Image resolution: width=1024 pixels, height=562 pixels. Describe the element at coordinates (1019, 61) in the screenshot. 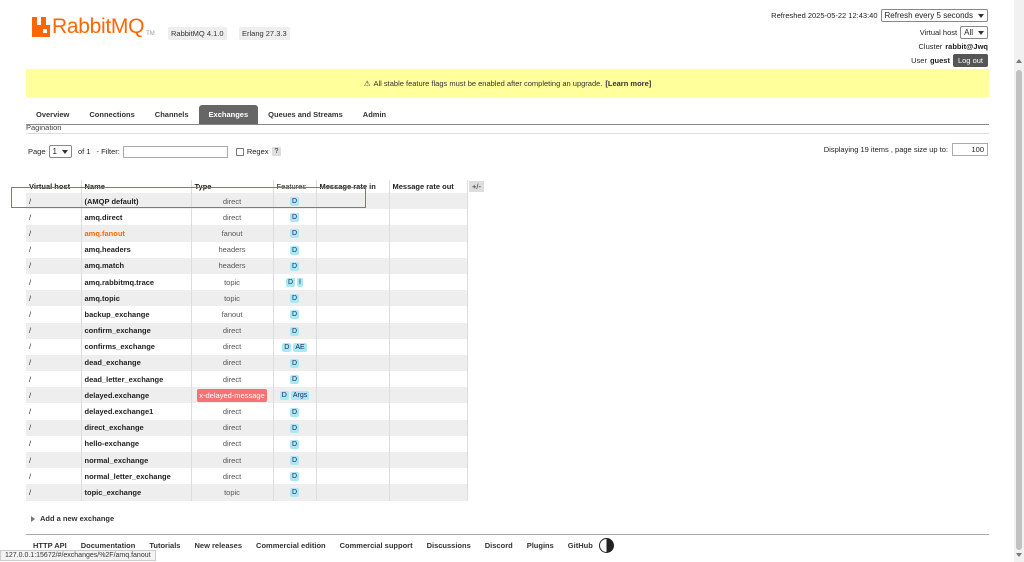

I see `scroll-up-arrow-icon` at that location.